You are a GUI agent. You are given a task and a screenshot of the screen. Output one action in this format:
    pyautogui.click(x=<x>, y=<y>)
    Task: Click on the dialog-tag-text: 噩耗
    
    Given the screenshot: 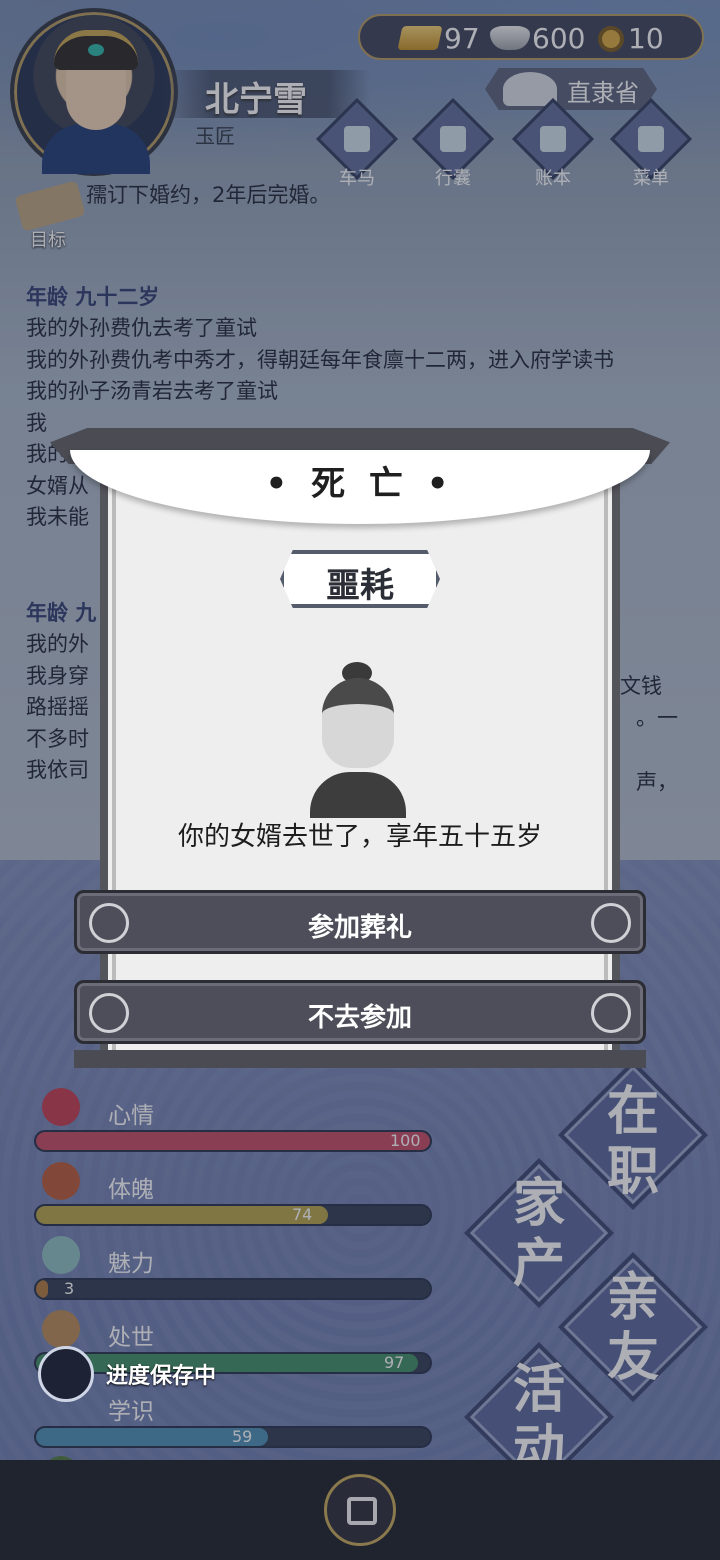 What is the action you would take?
    pyautogui.click(x=360, y=586)
    